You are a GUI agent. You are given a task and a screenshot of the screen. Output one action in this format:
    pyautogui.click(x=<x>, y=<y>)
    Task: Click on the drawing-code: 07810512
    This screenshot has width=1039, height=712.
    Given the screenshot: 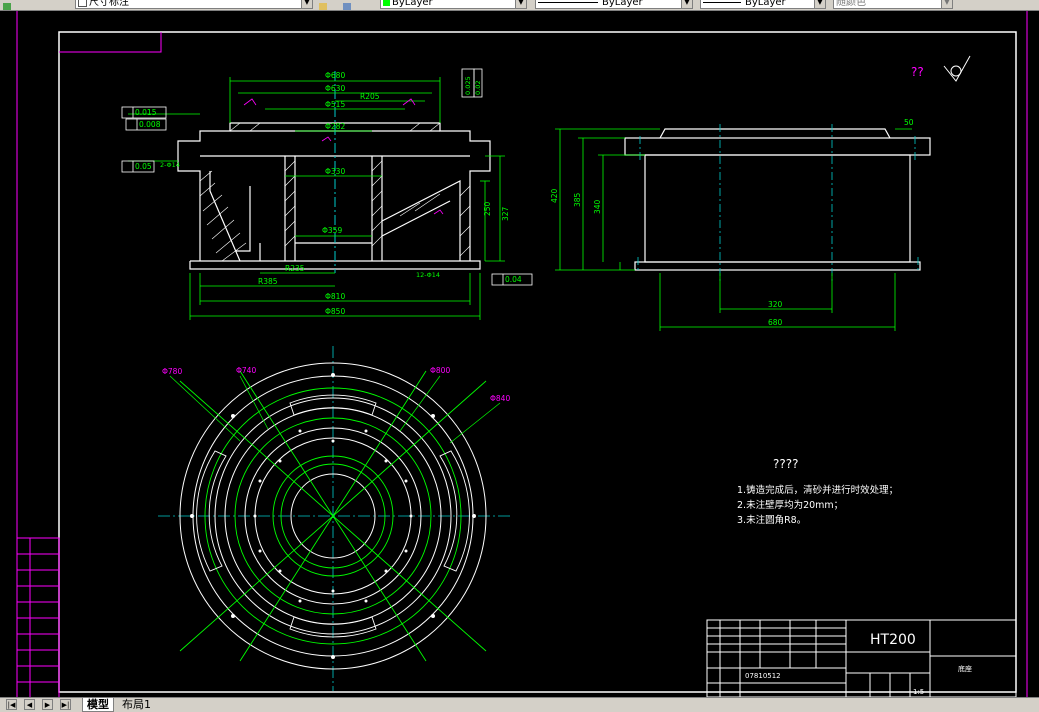 What is the action you would take?
    pyautogui.click(x=763, y=676)
    